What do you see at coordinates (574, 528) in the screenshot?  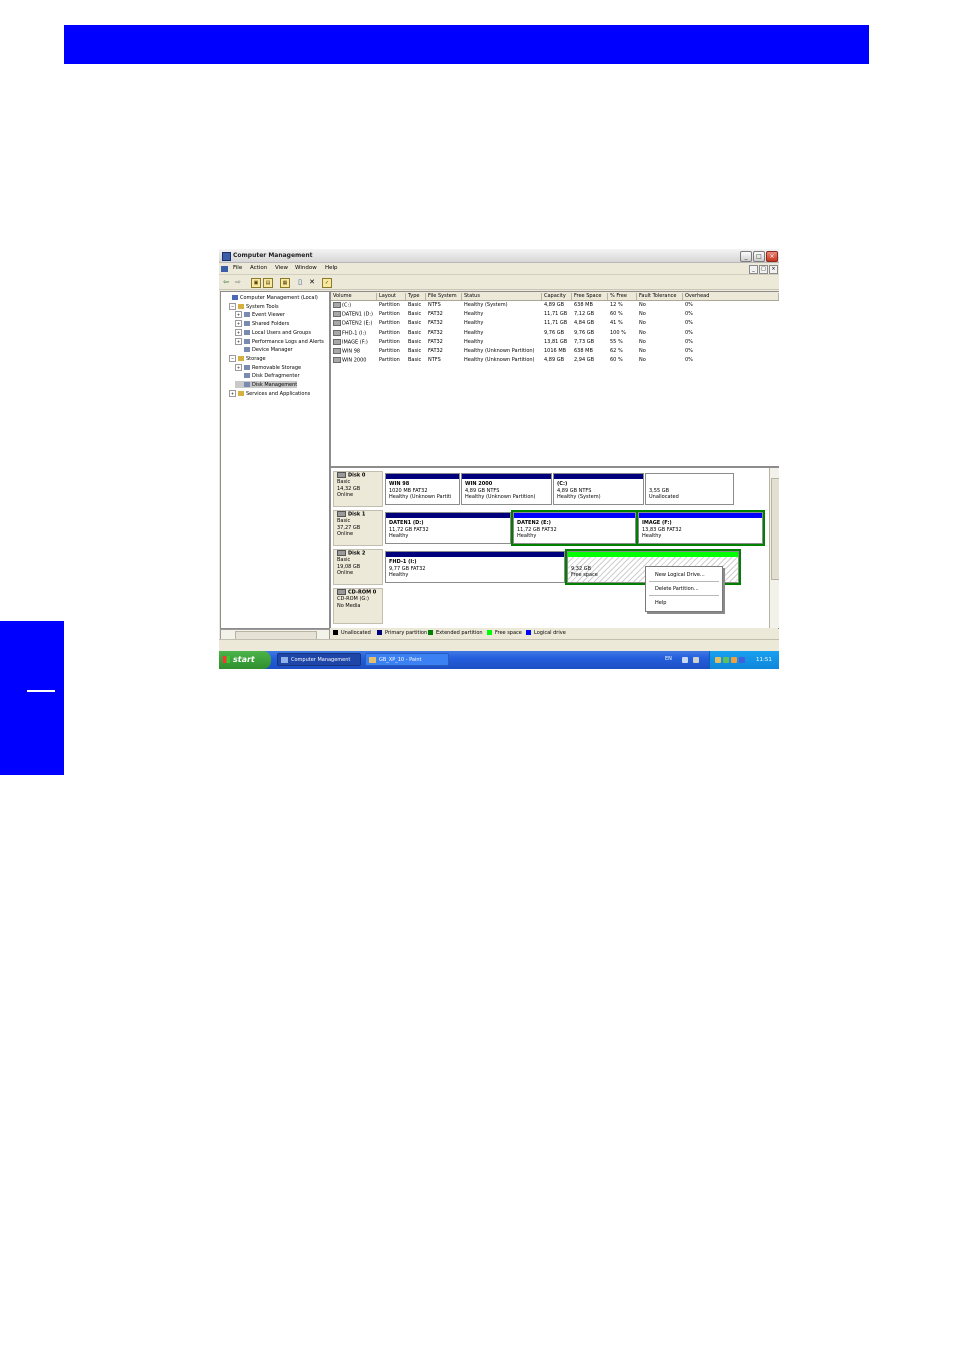 I see `partition-logical: DATEN2 (E:) 11,72 GB FAT32 Healthy` at bounding box center [574, 528].